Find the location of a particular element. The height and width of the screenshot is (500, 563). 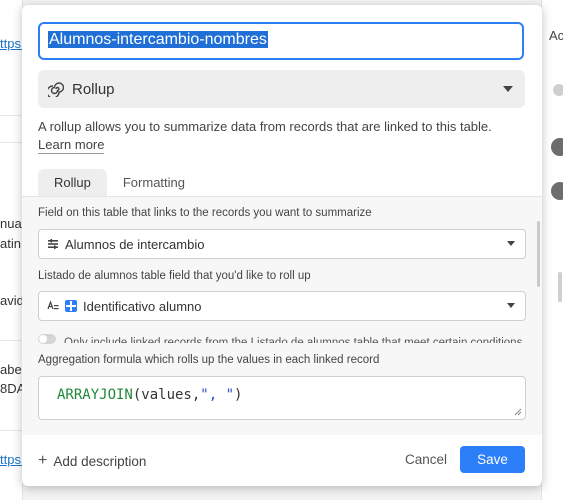

add-description-button: + Add description is located at coordinates (92, 461).